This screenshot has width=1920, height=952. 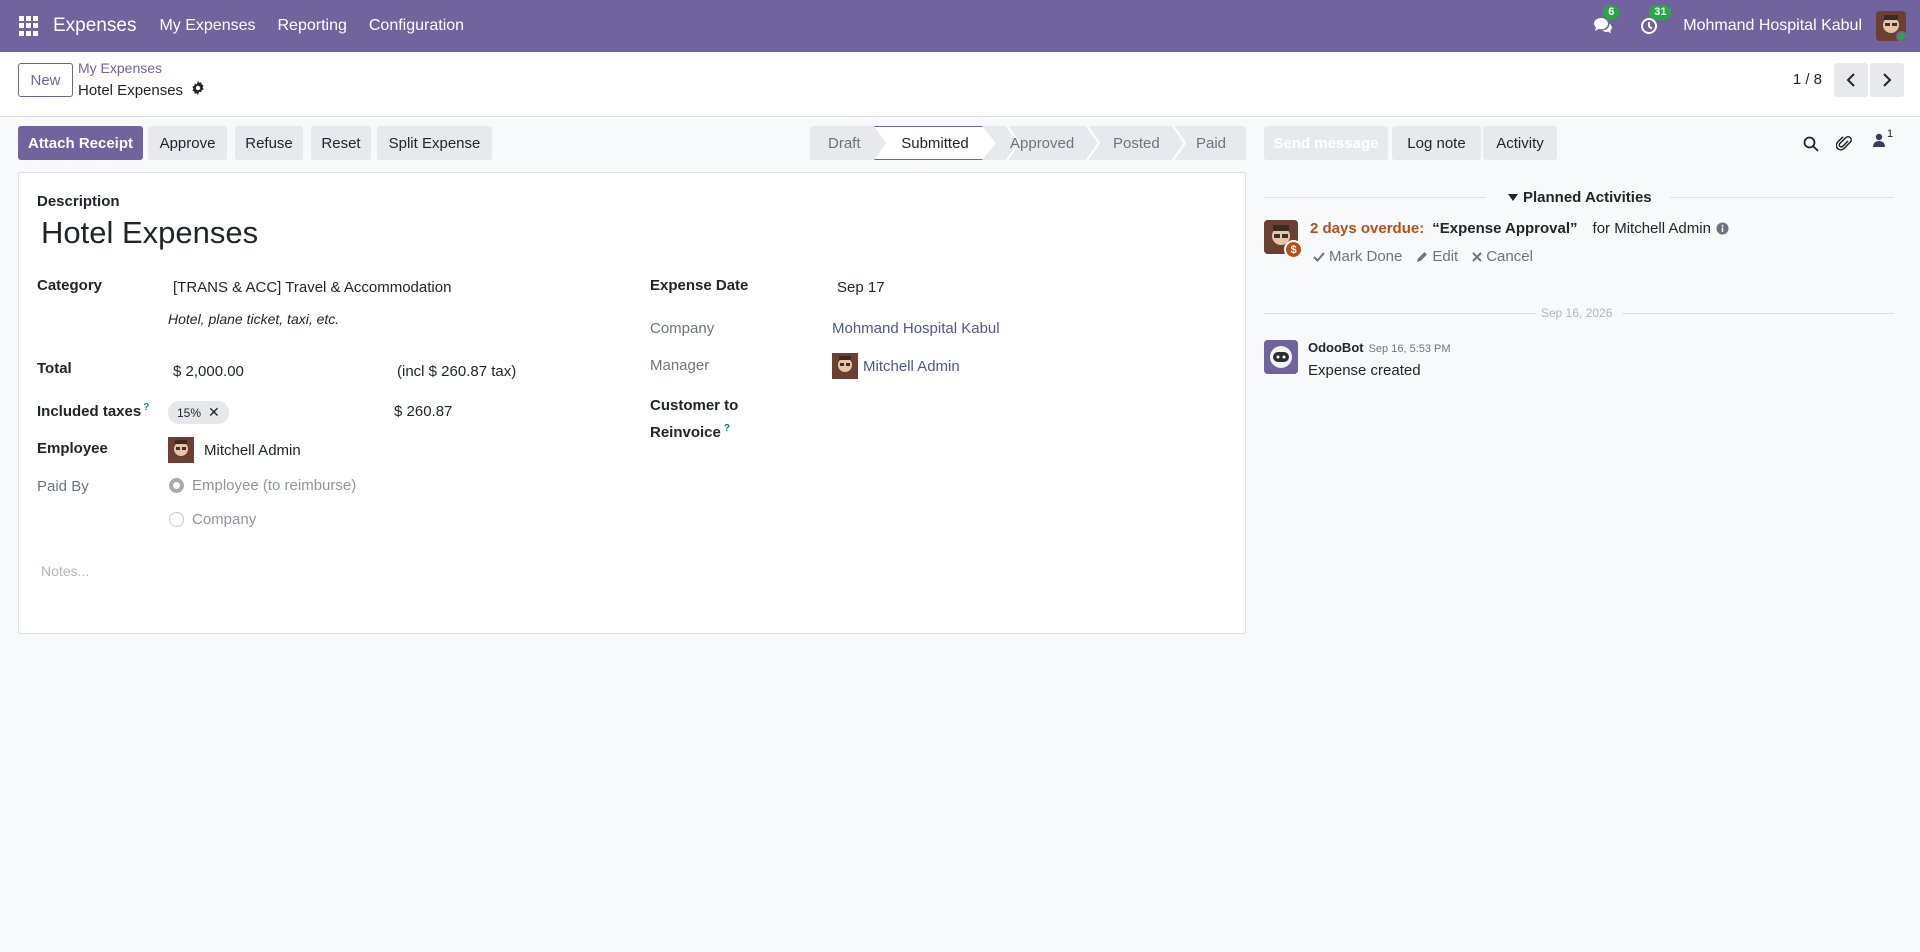 I want to click on control-panel: New My Expenses Hotel Expenses 1 / 8, so click(x=960, y=84).